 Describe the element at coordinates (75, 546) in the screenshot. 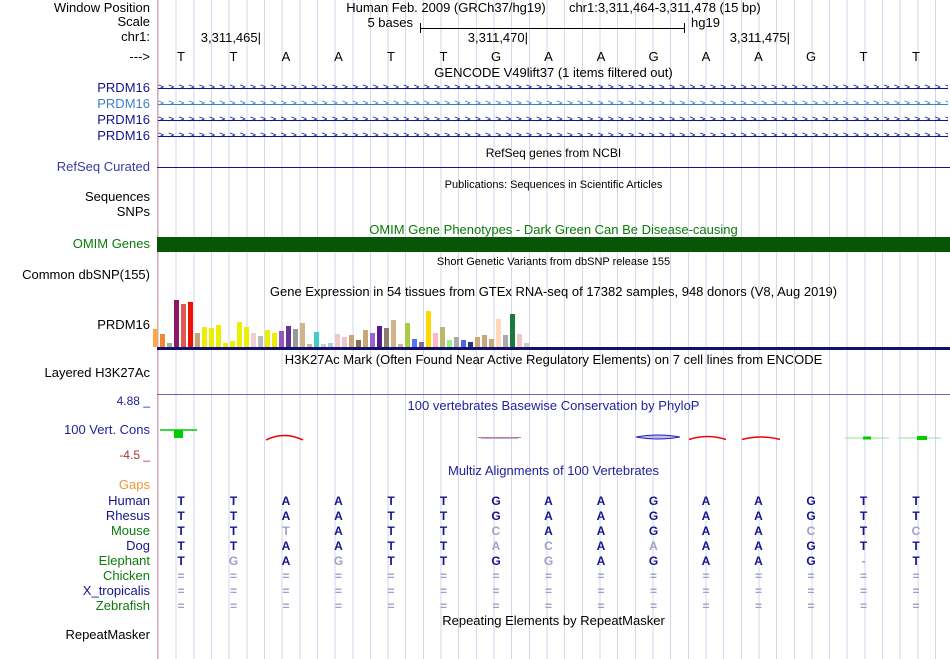

I see `multiz-species-label: Dog` at that location.